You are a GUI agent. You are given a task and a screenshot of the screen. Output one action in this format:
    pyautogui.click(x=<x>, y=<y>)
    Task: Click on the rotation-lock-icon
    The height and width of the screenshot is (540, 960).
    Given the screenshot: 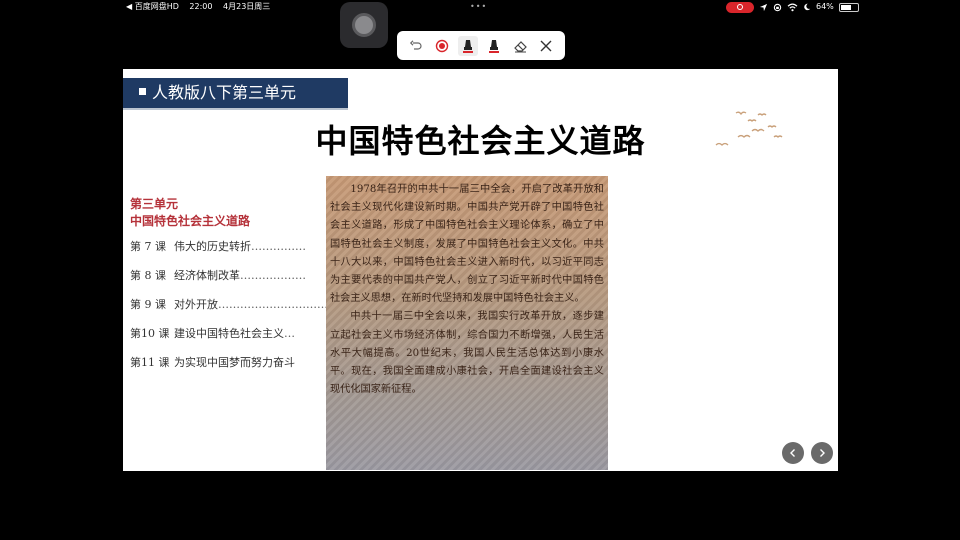 What is the action you would take?
    pyautogui.click(x=777, y=7)
    